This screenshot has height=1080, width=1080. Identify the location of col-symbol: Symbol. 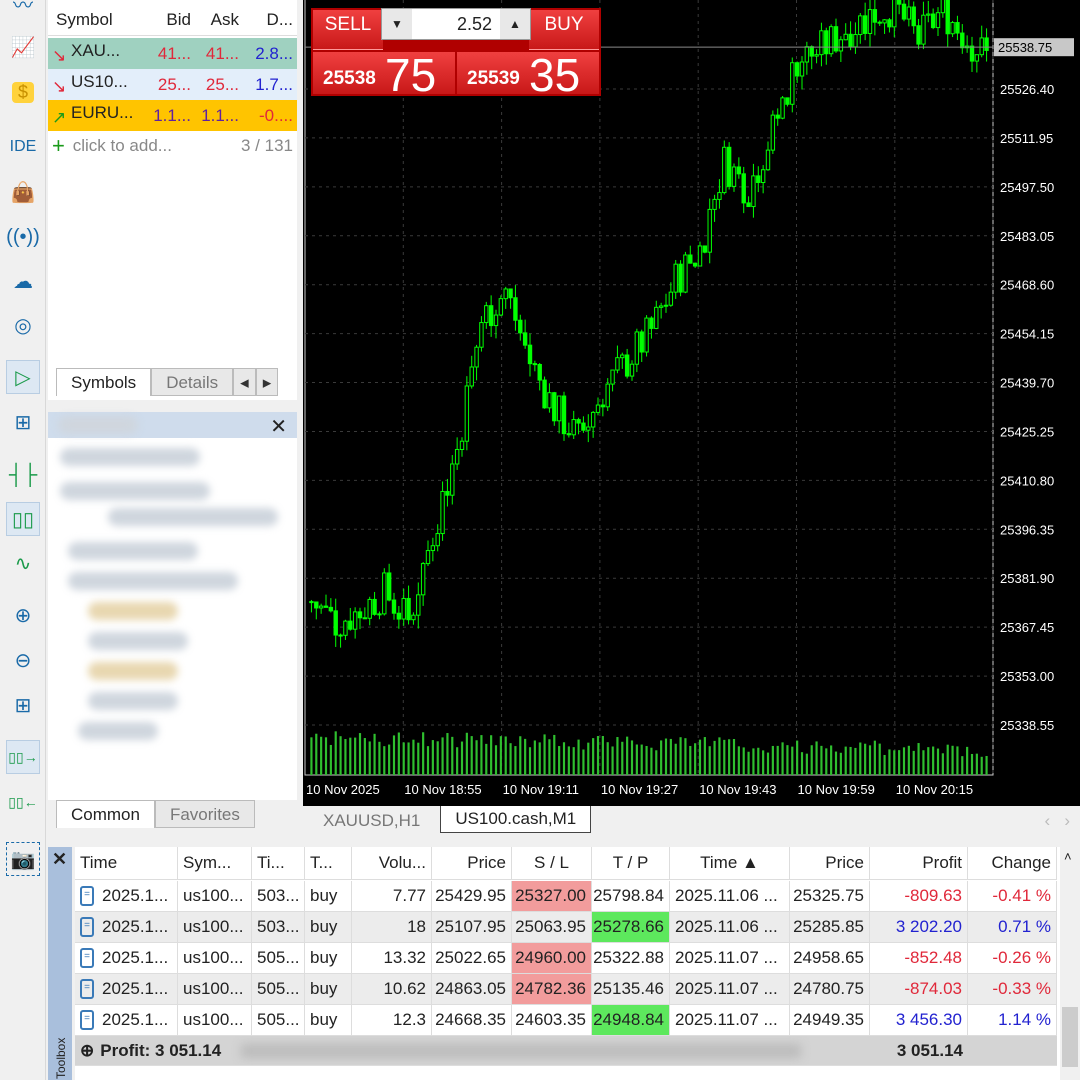
(96, 20).